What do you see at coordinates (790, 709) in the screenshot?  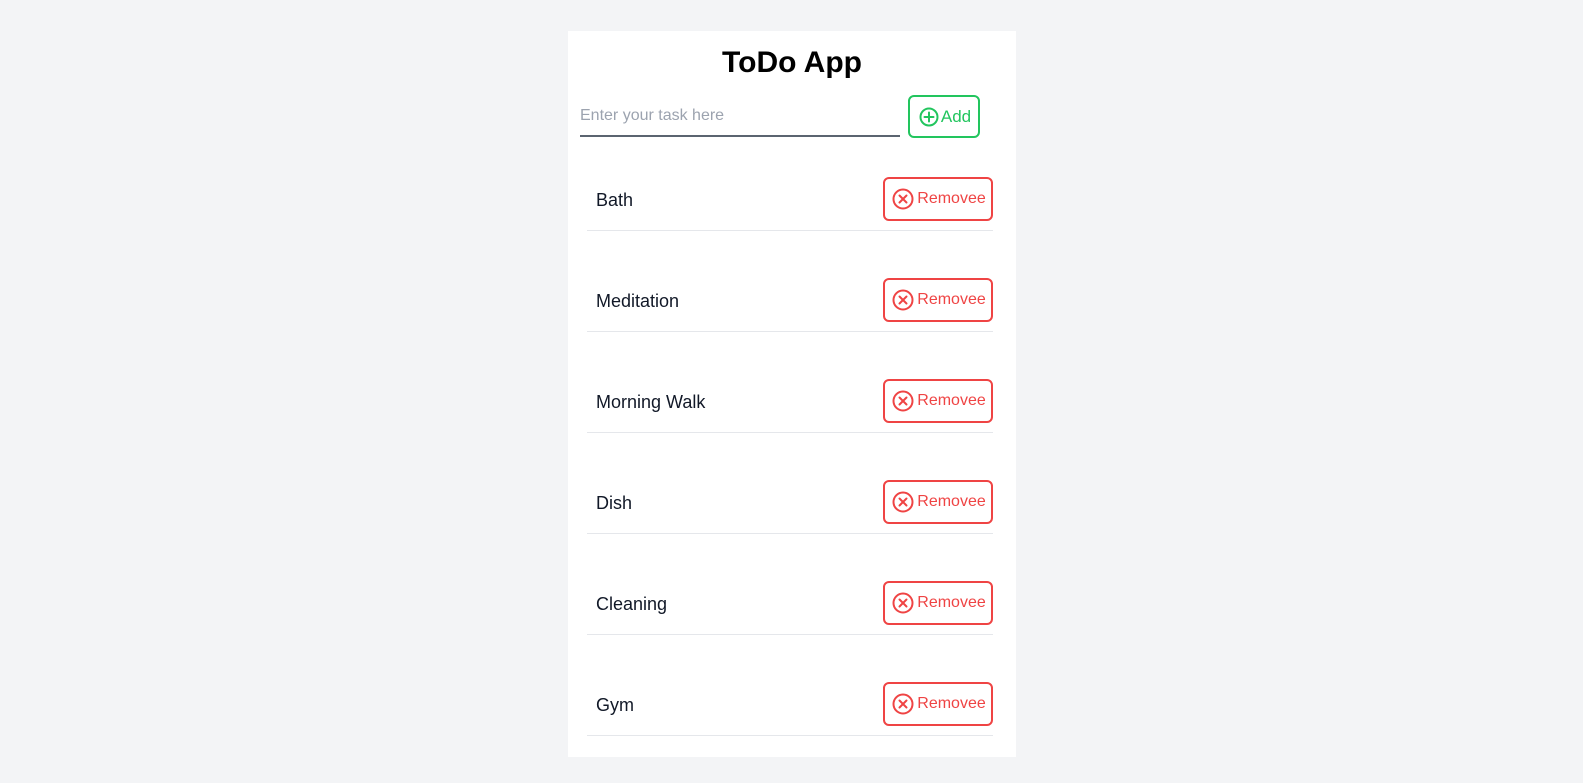 I see `list-item: Gym Removee` at bounding box center [790, 709].